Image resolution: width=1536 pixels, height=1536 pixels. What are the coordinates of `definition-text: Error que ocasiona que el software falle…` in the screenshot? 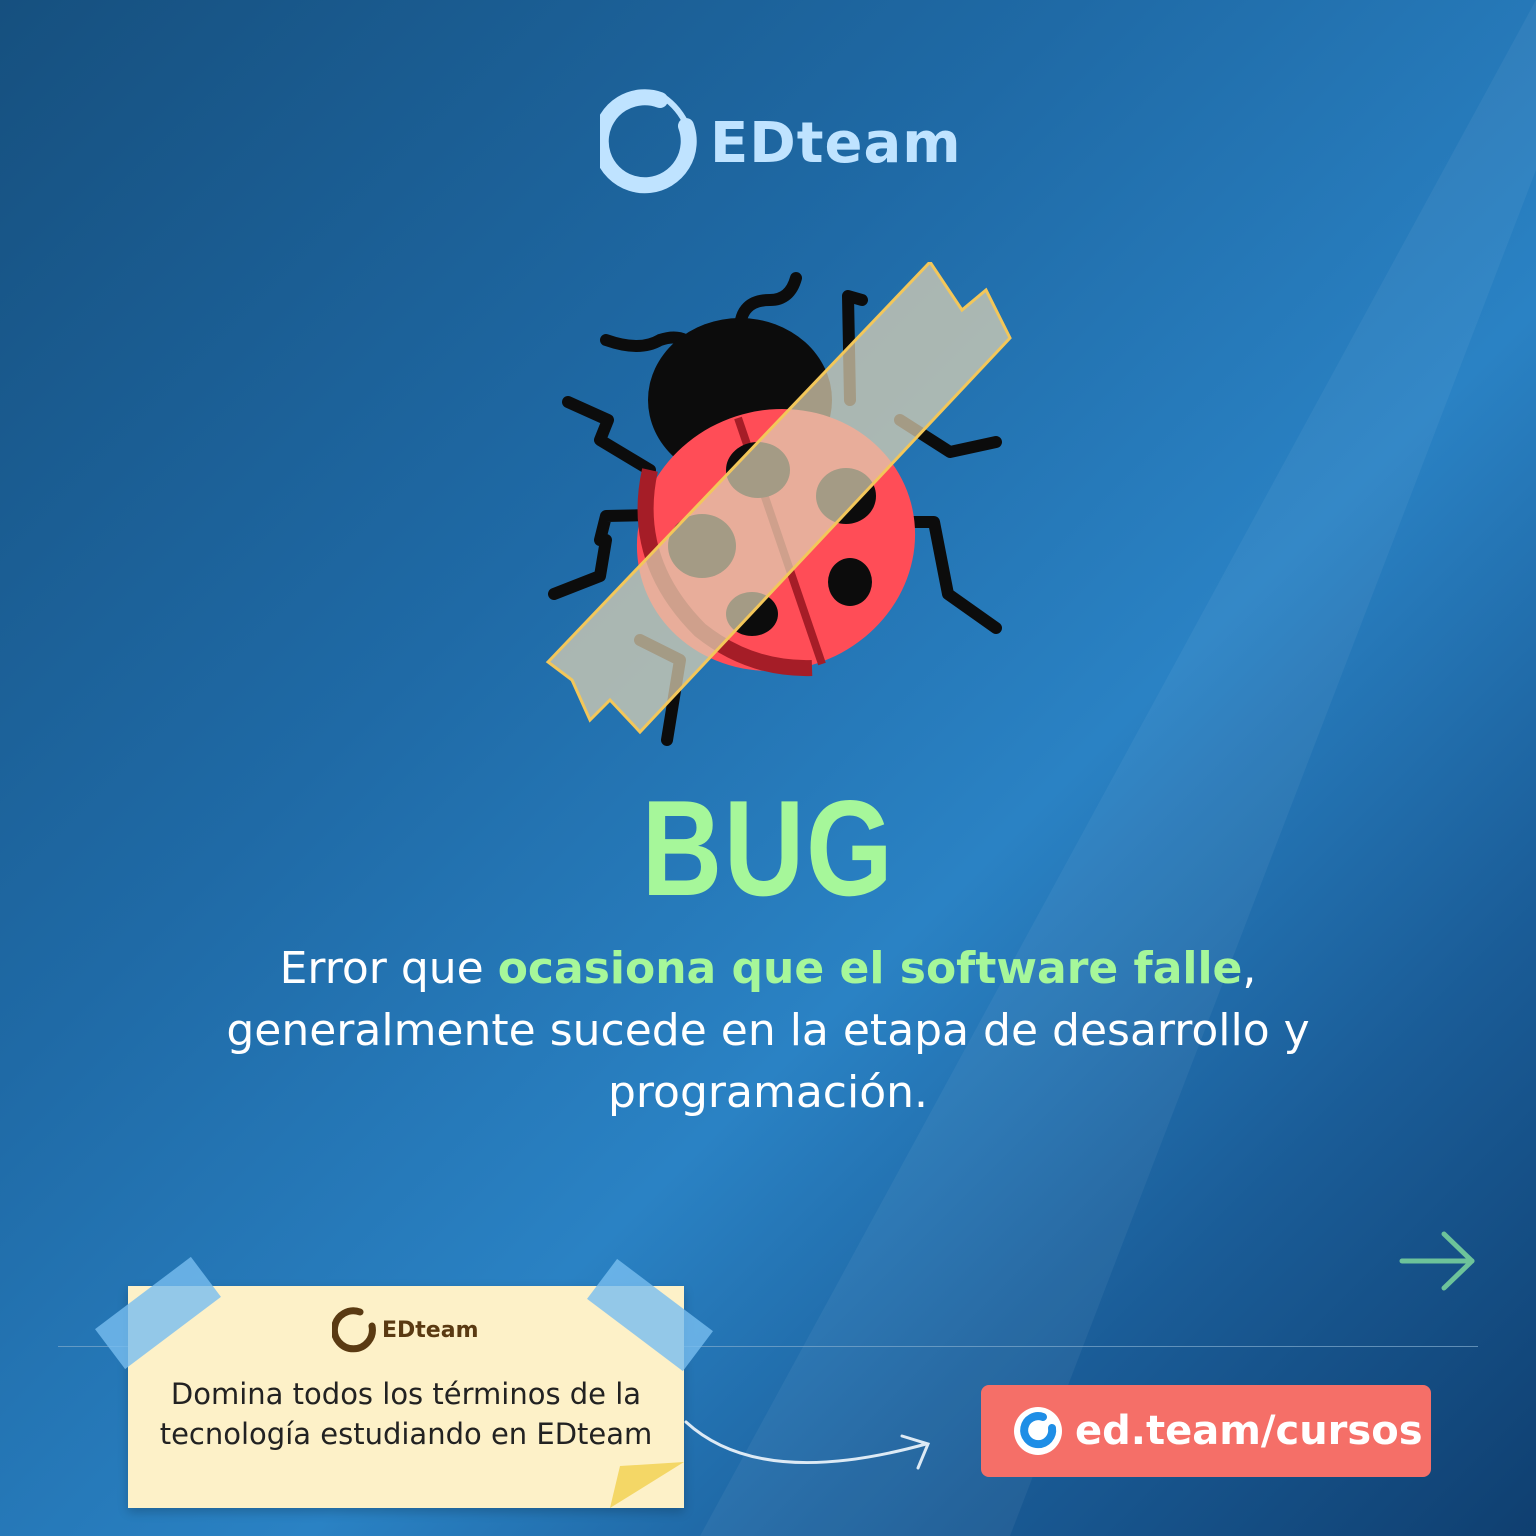 It's located at (768, 1031).